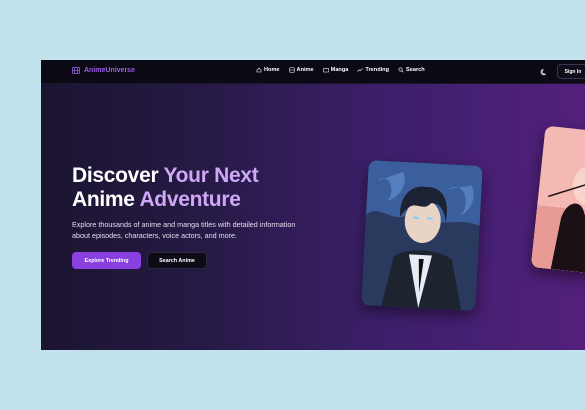 The image size is (585, 410). I want to click on anime-character-illustration, so click(422, 235).